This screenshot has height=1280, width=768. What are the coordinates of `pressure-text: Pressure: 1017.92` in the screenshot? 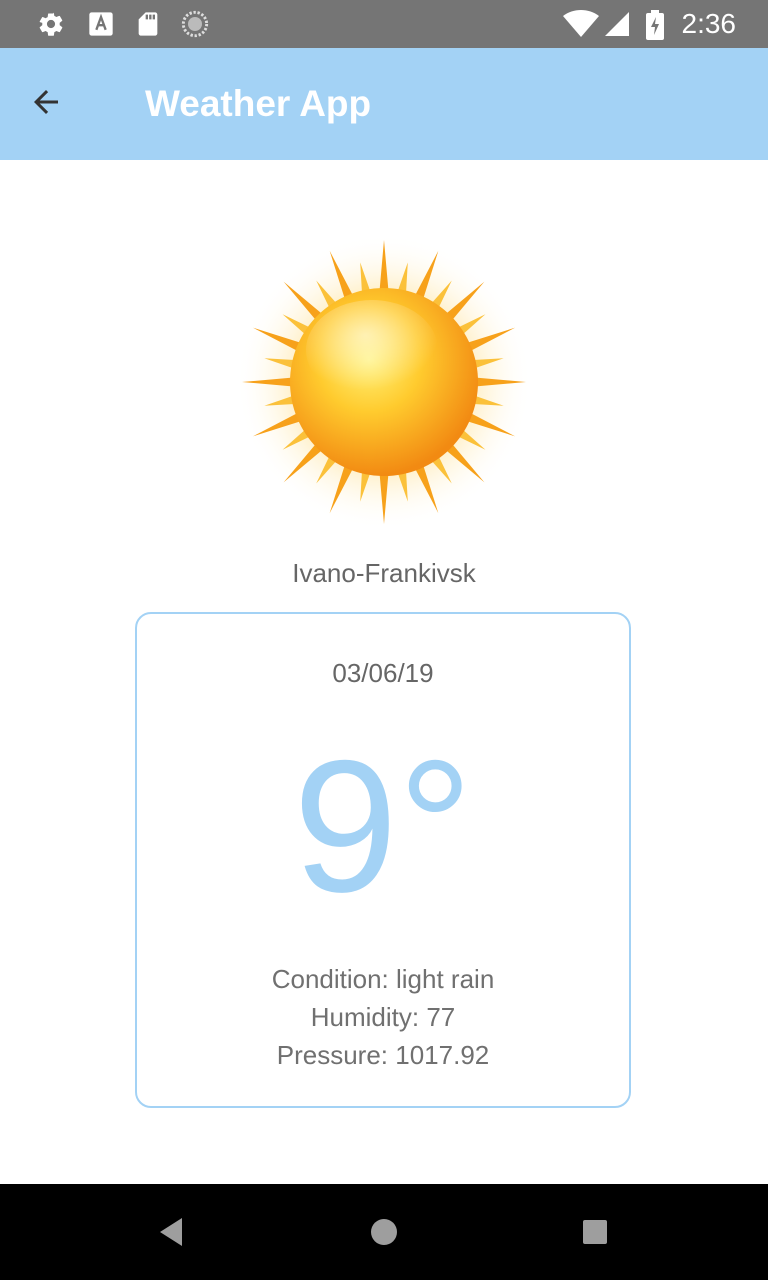 It's located at (383, 1055).